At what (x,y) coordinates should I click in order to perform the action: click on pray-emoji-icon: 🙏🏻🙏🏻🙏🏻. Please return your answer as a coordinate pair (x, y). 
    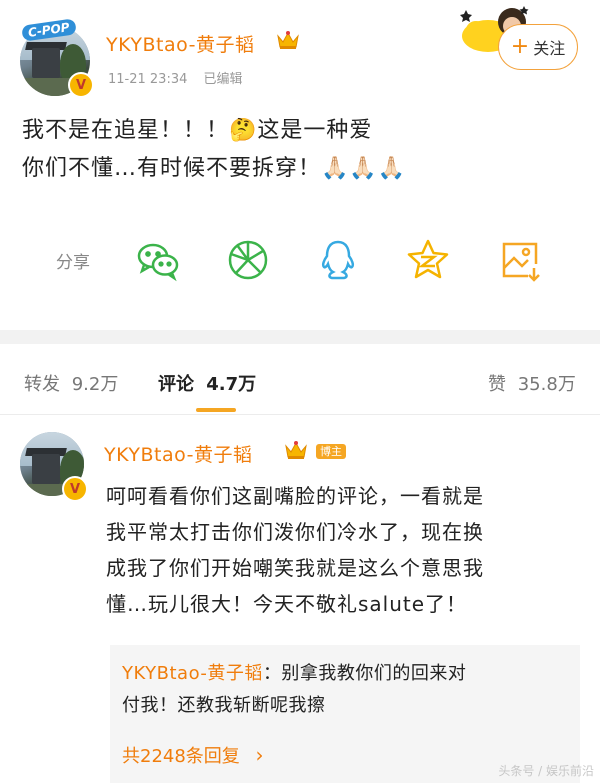
    Looking at the image, I should click on (364, 168).